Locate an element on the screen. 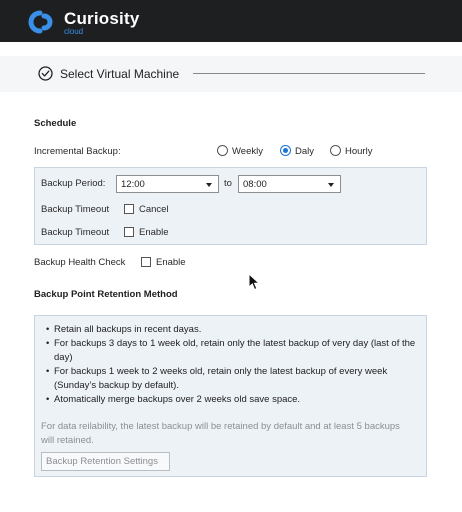  backup-retention-settings-button: Backup Retention Settings is located at coordinates (105, 461).